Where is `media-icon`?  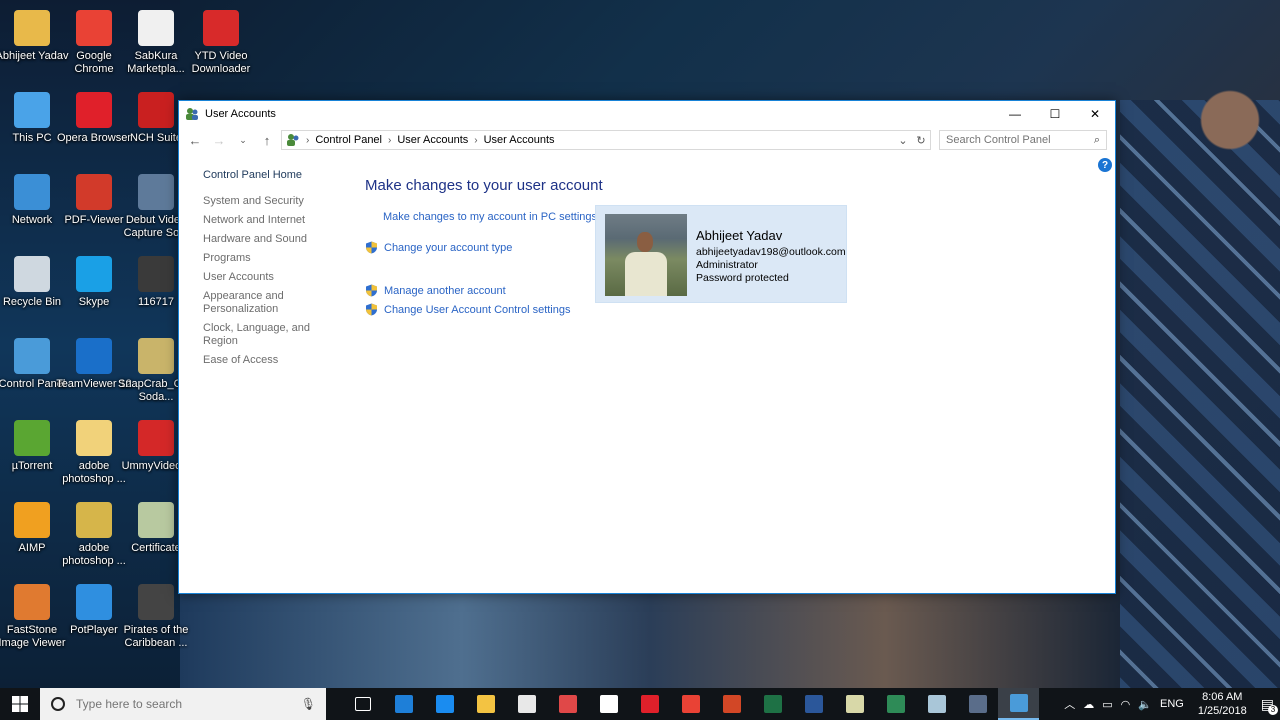 media-icon is located at coordinates (977, 704).